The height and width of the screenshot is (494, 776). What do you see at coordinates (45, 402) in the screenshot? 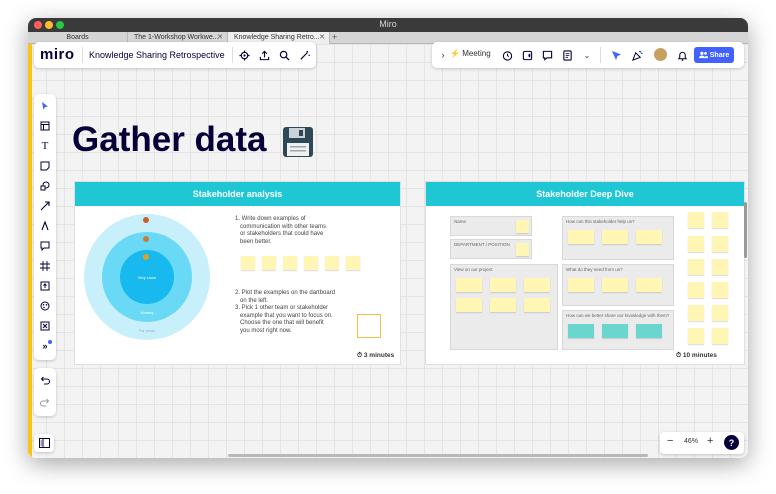
I see `redo-icon` at bounding box center [45, 402].